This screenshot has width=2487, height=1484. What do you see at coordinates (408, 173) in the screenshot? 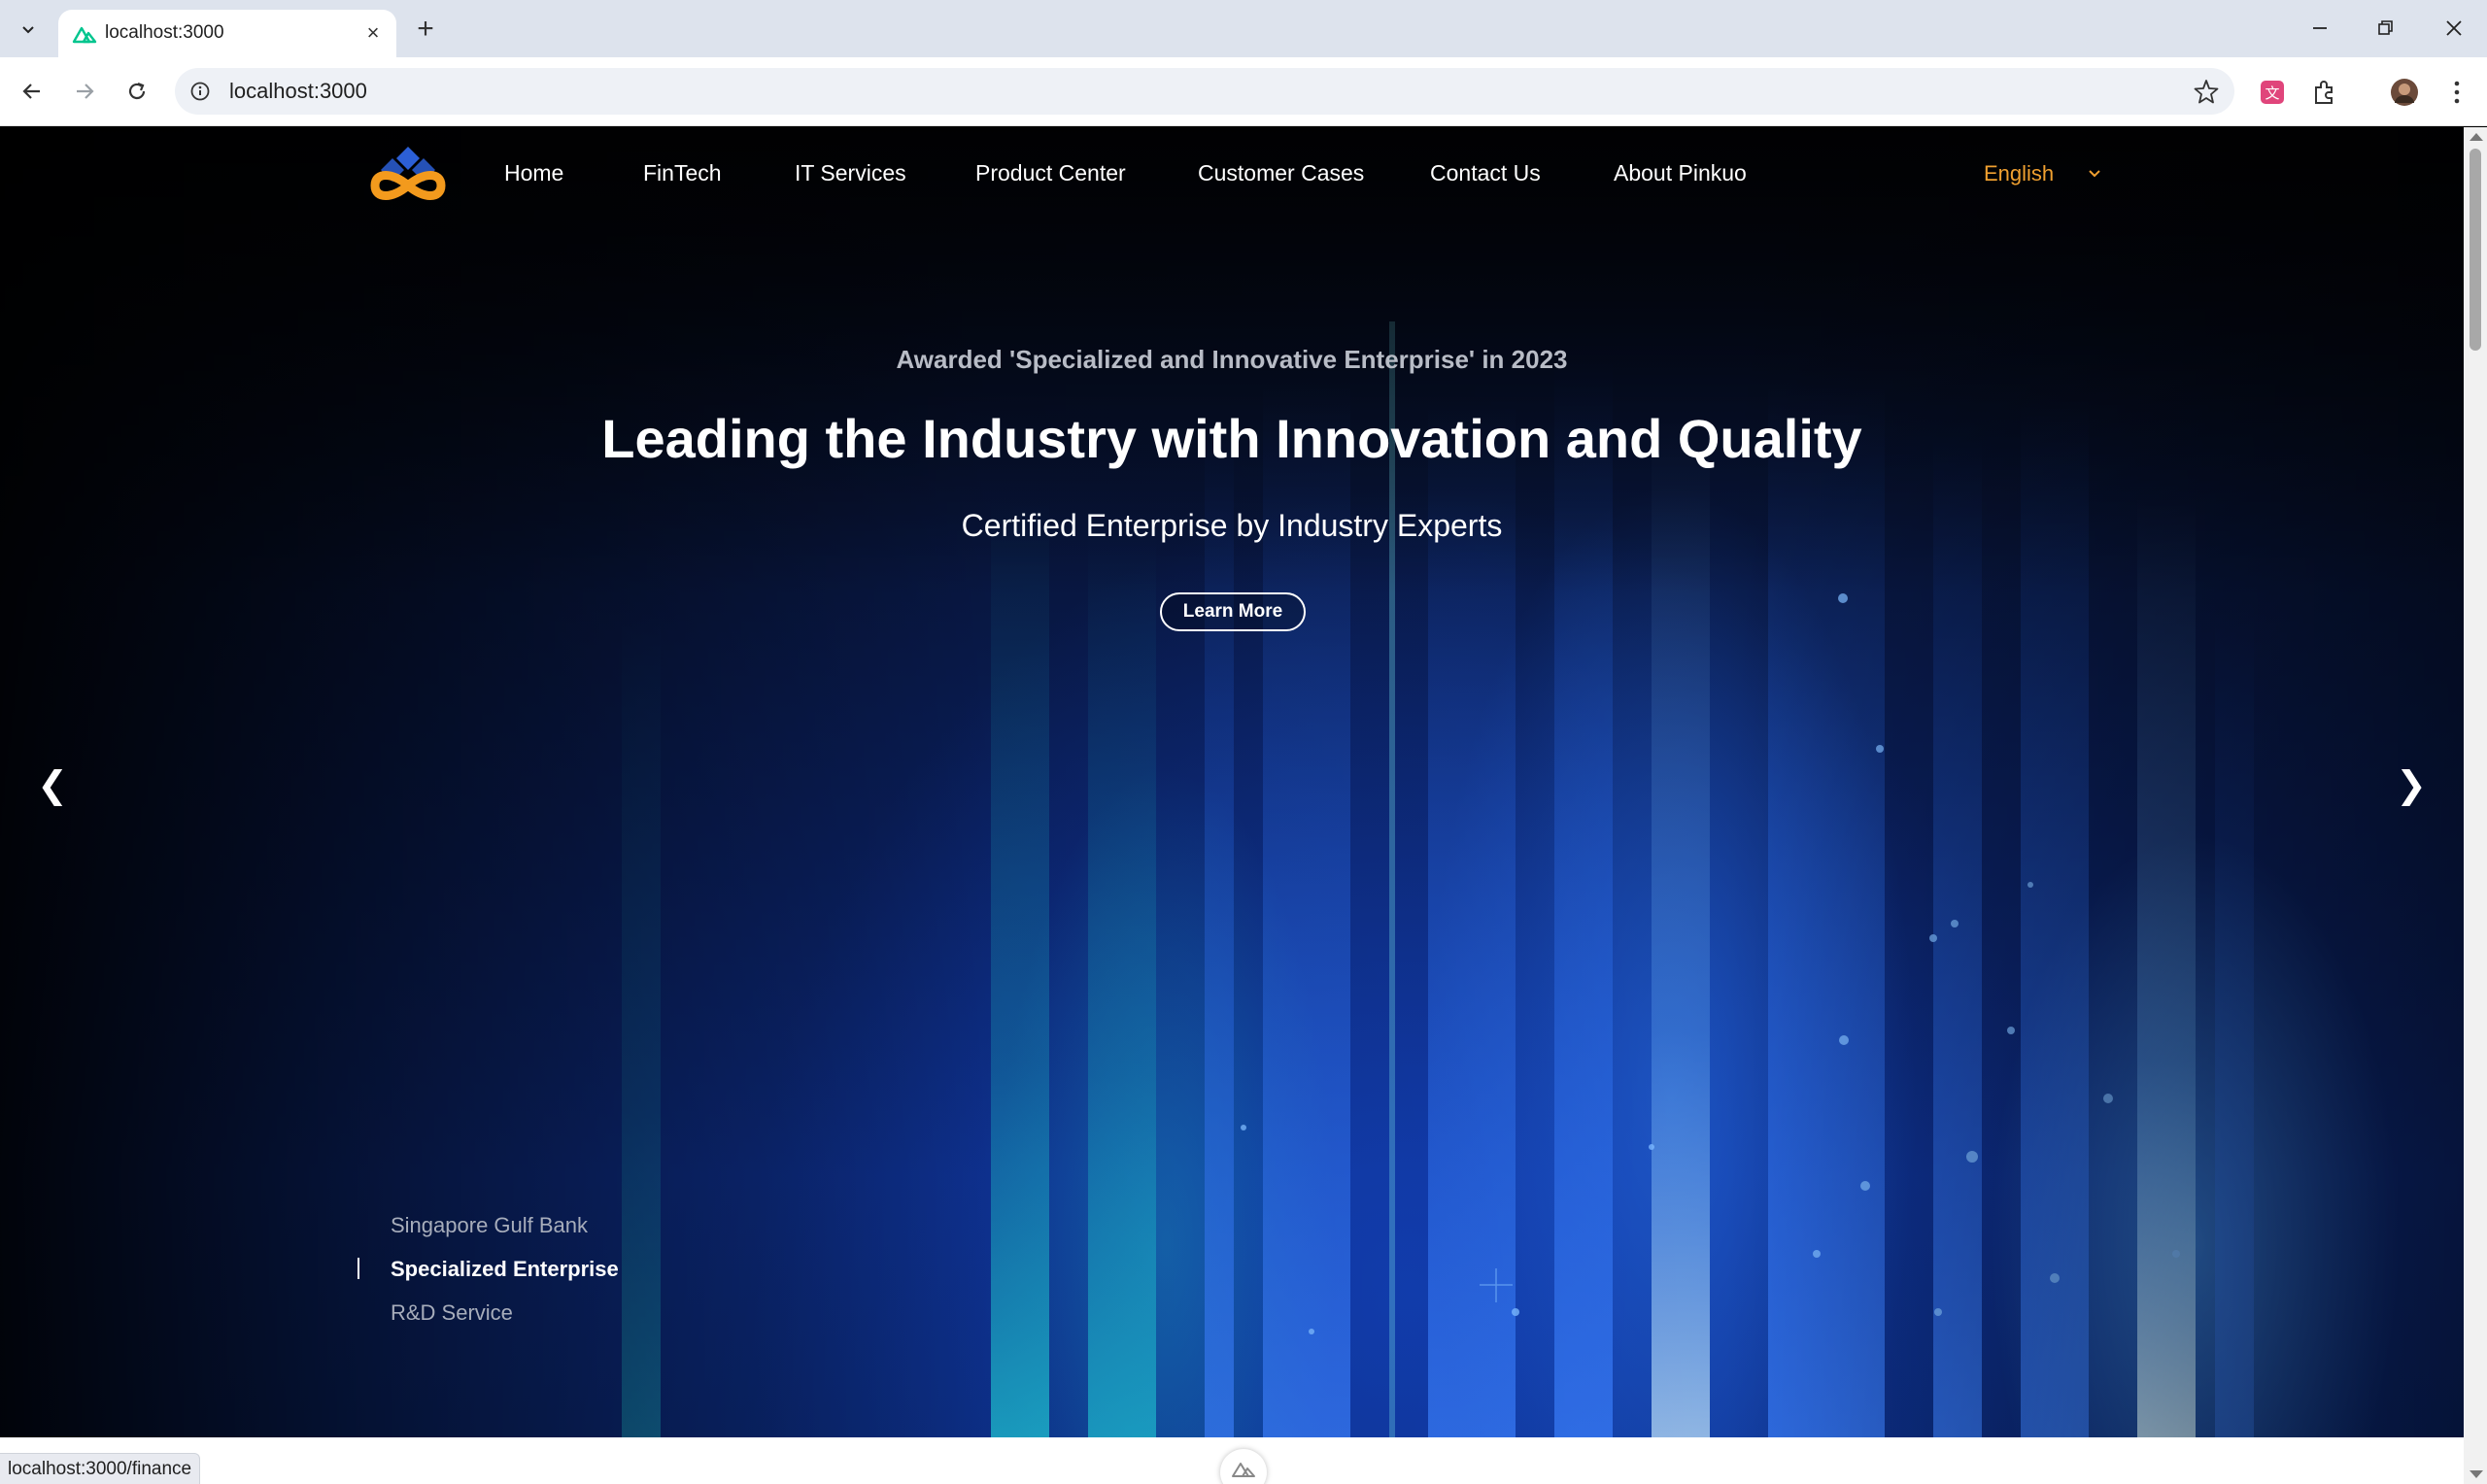
I see `pinkuo-logo` at bounding box center [408, 173].